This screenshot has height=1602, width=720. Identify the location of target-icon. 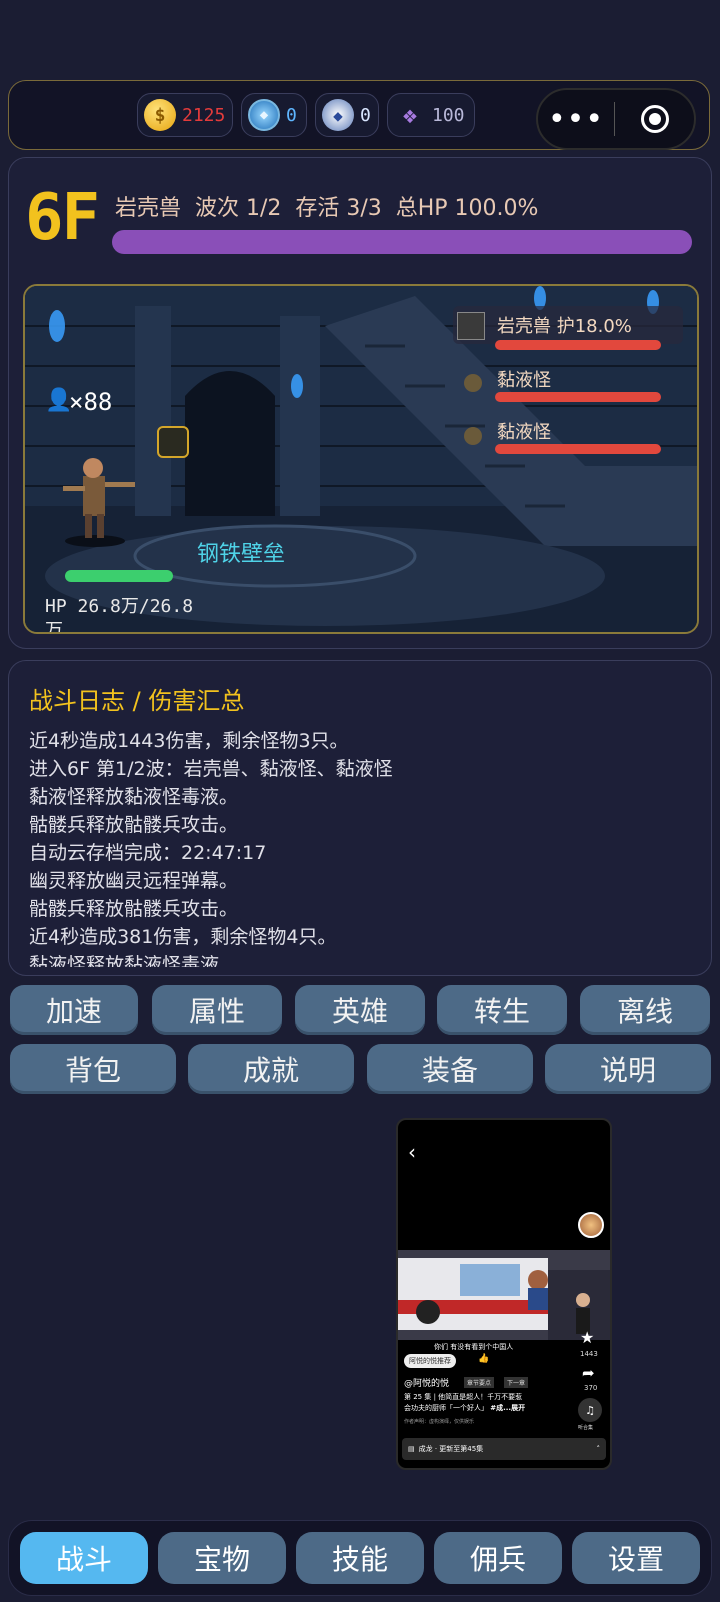
(654, 119).